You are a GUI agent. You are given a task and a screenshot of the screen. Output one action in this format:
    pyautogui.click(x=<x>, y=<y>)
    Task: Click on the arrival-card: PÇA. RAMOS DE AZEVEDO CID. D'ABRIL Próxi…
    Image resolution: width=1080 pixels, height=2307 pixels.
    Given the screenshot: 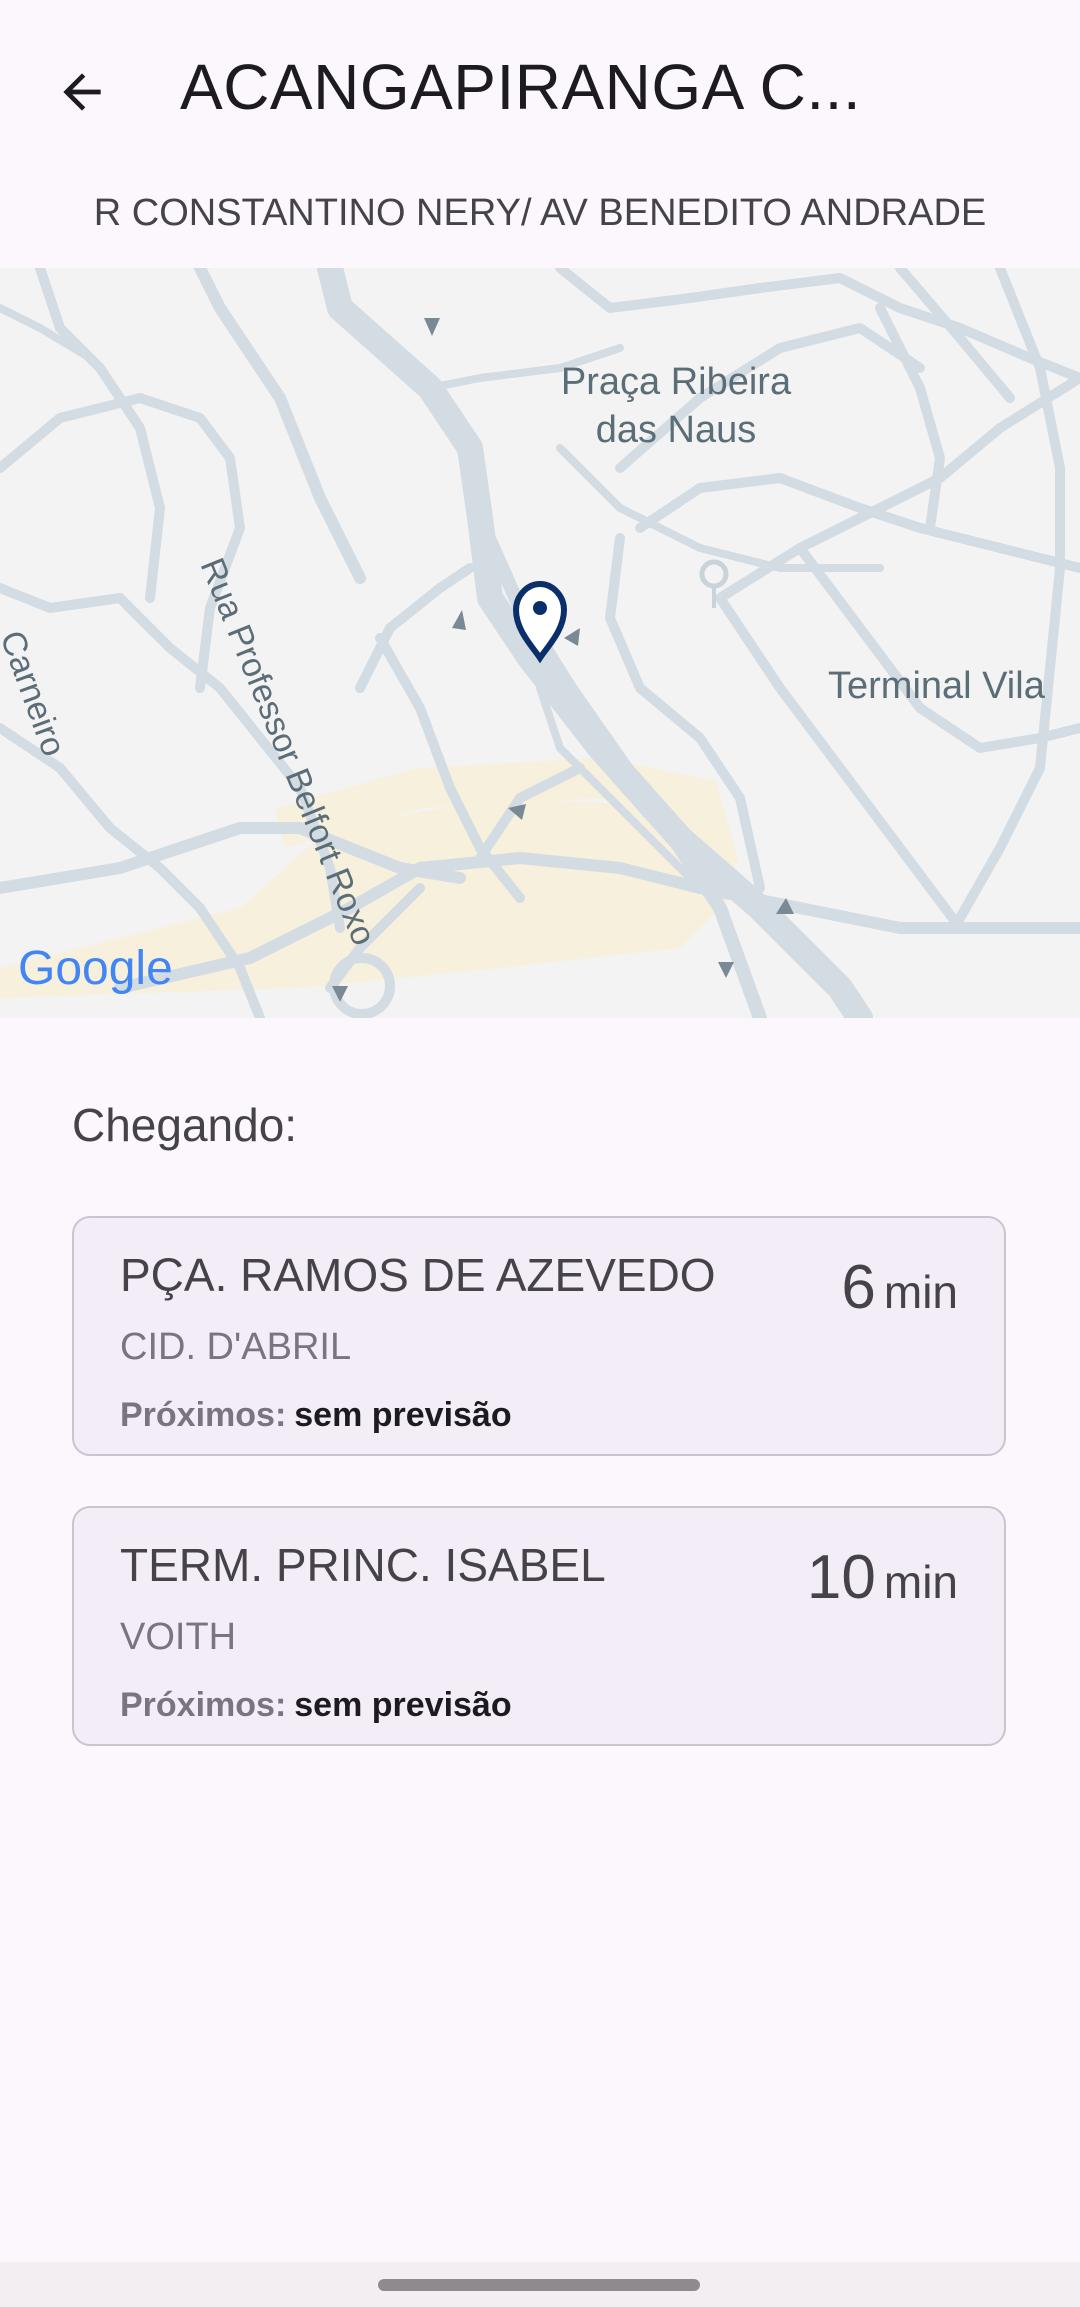 What is the action you would take?
    pyautogui.click(x=539, y=1336)
    